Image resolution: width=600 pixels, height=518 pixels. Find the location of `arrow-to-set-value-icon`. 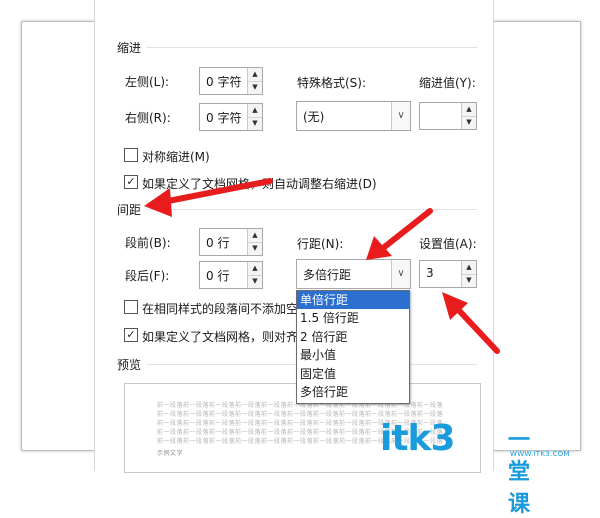

arrow-to-set-value-icon is located at coordinates (471, 323).